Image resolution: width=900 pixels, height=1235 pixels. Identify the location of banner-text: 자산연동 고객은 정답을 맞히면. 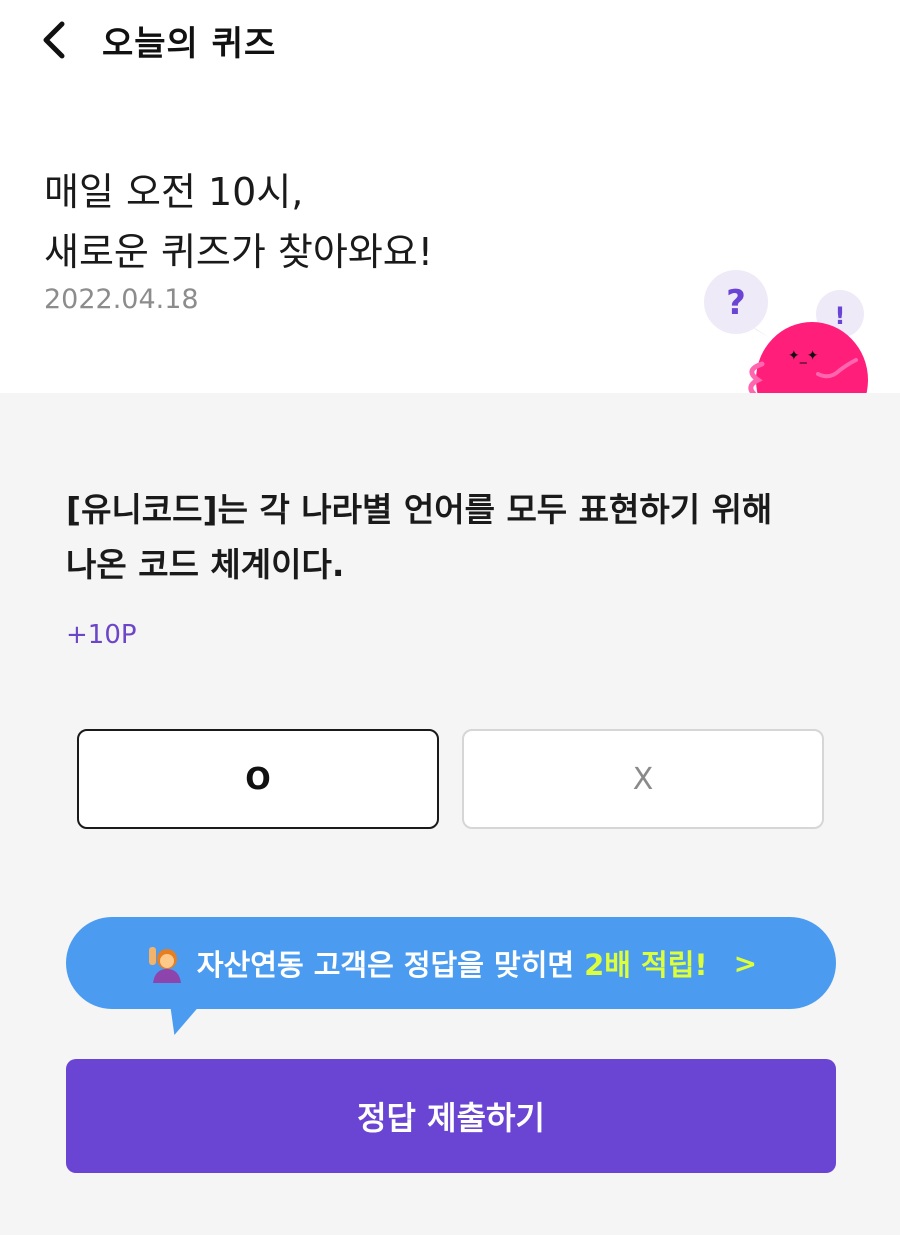
(385, 965).